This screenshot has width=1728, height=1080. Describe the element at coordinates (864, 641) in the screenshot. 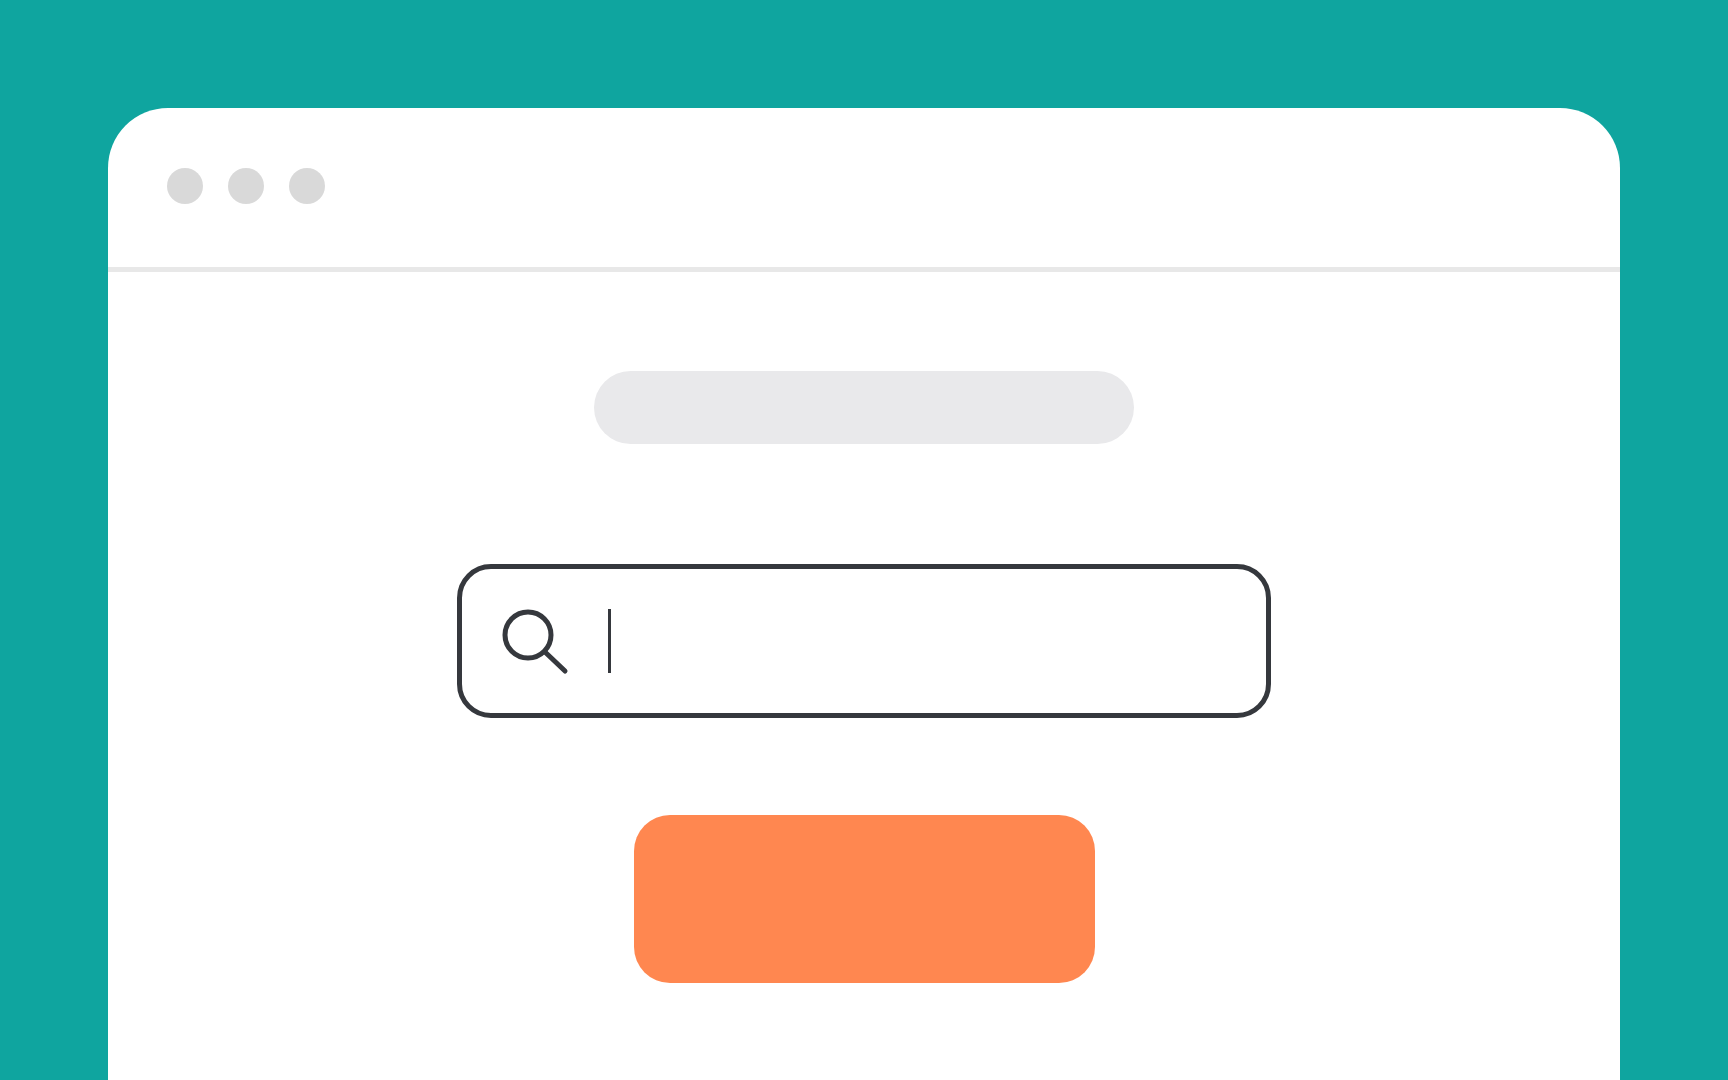

I see `search-field` at that location.